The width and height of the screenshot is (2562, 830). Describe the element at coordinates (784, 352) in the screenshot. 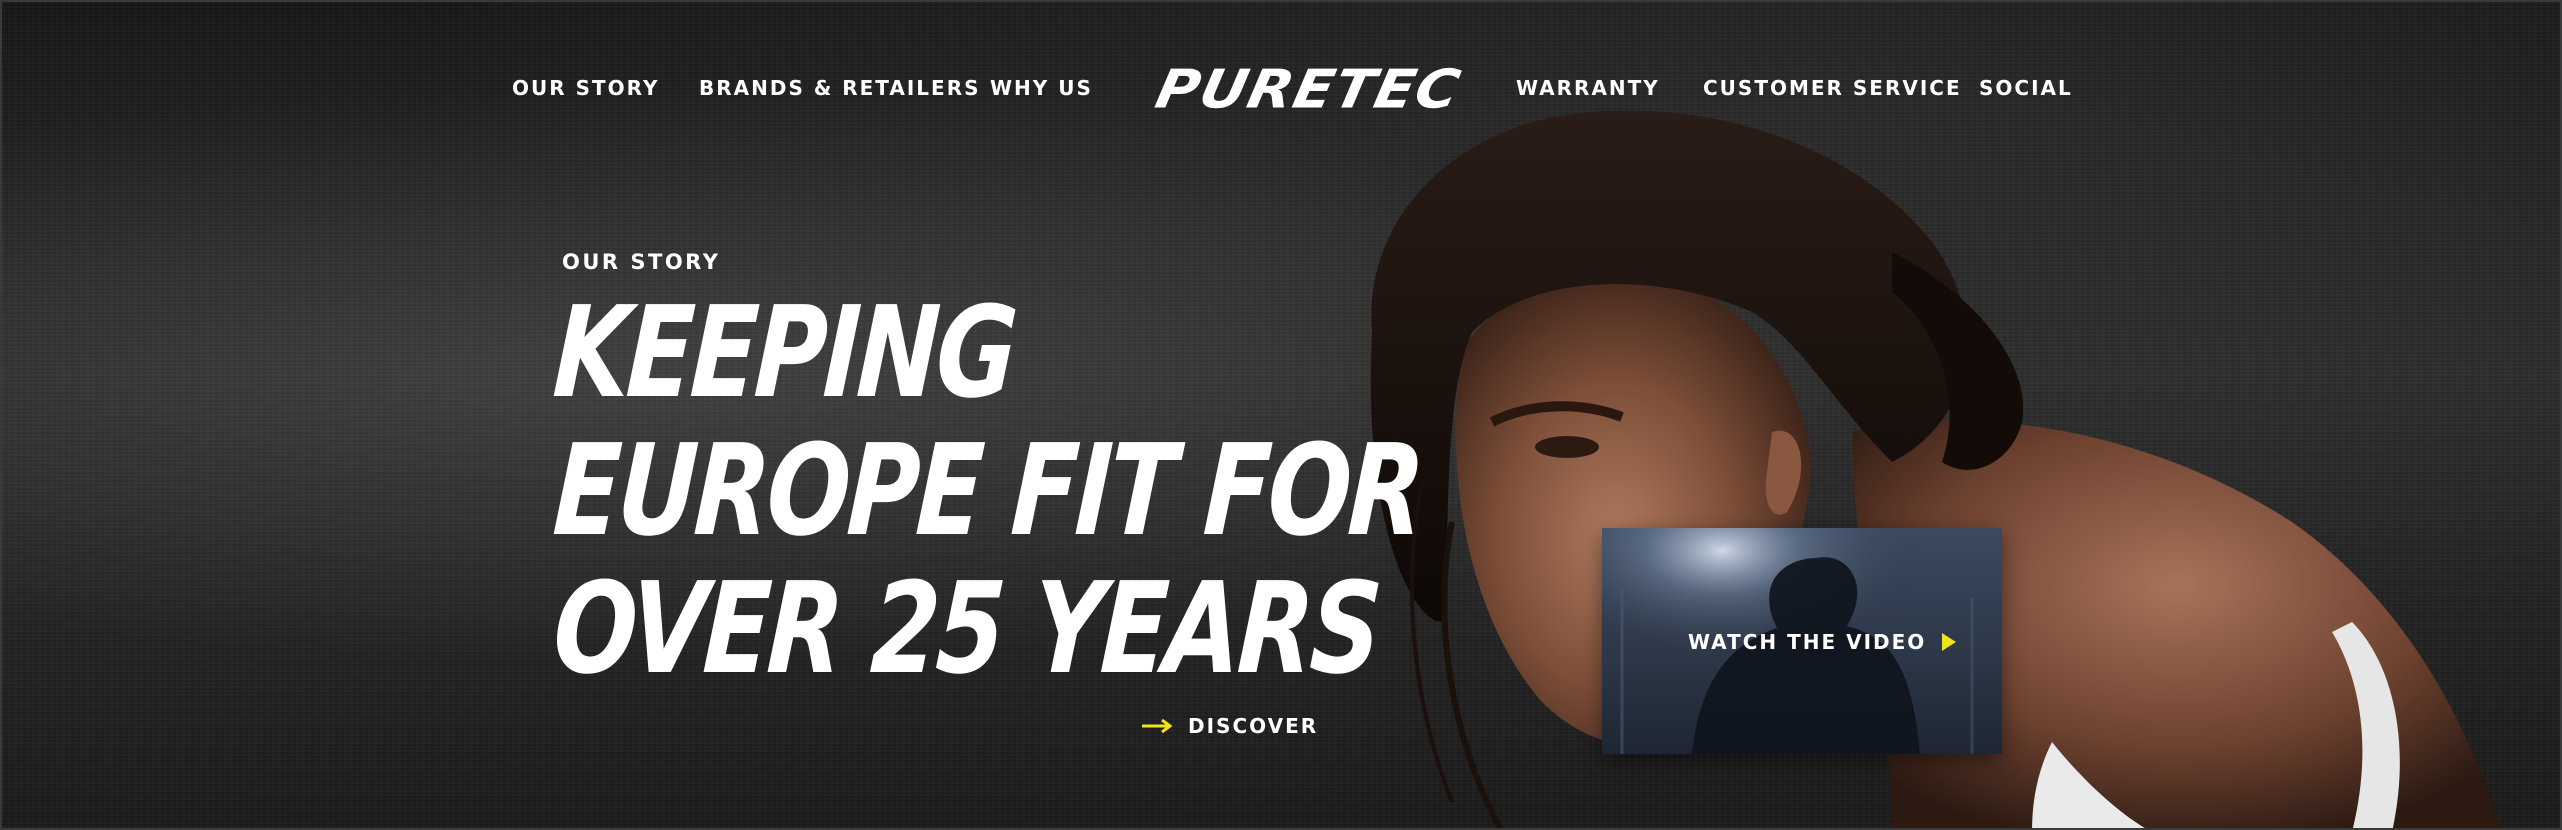

I see `headline-line-1: KEEPING` at that location.